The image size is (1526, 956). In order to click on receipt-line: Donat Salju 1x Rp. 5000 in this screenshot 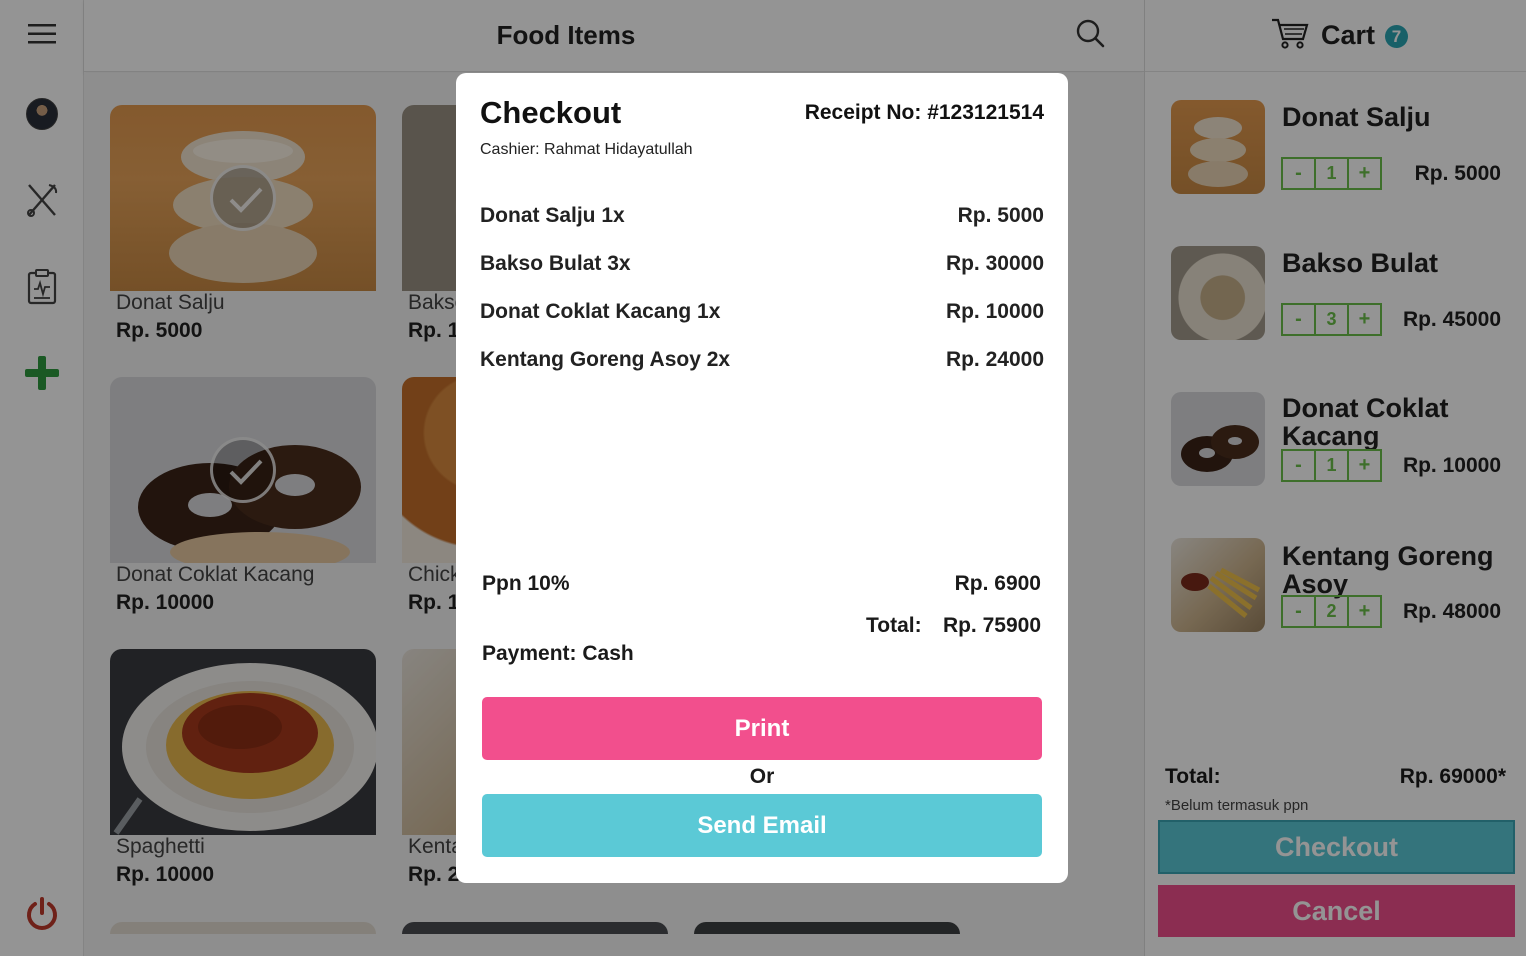, I will do `click(762, 219)`.